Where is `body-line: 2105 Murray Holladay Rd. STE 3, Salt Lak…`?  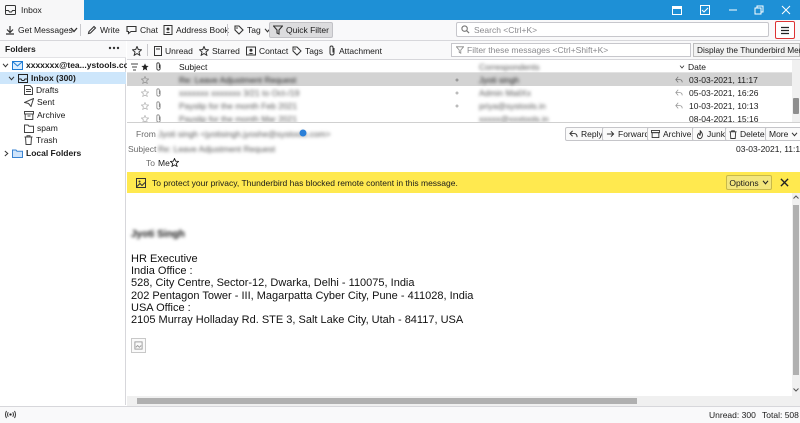 body-line: 2105 Murray Holladay Rd. STE 3, Salt Lak… is located at coordinates (297, 320).